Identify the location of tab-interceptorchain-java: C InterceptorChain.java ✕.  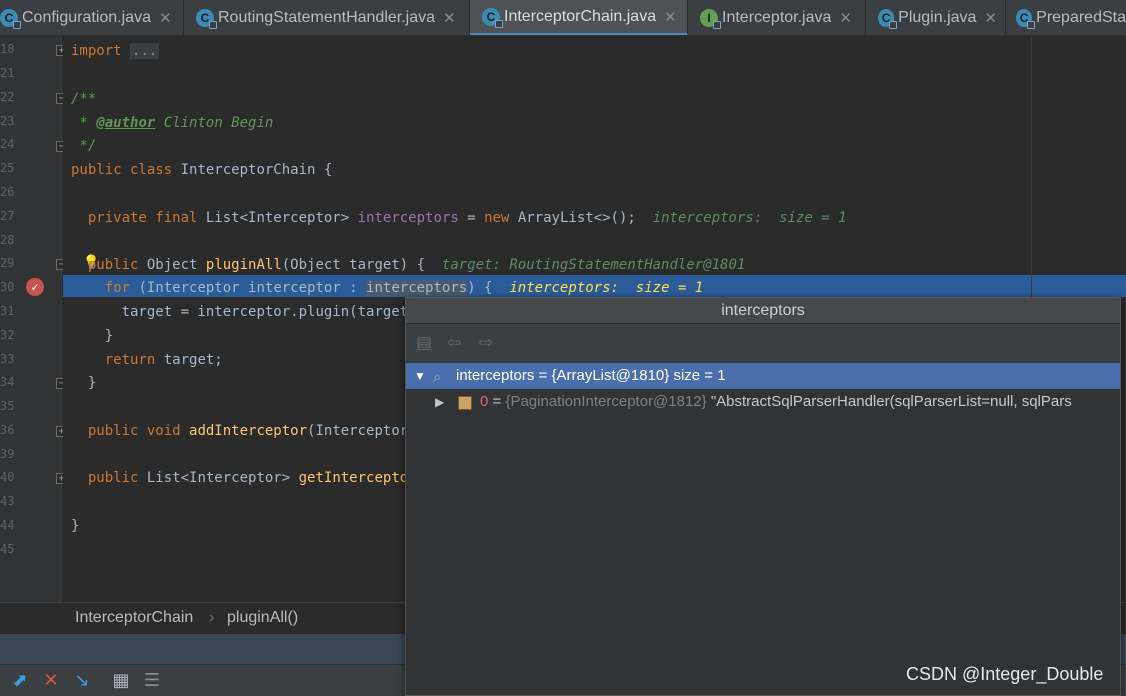
(579, 17).